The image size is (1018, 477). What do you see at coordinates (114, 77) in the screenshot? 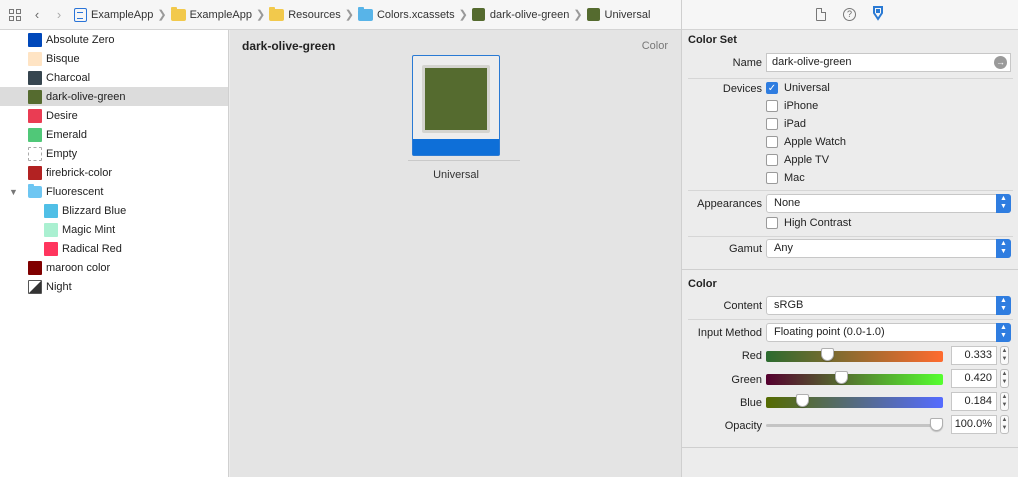
I see `list-item: Charcoal` at bounding box center [114, 77].